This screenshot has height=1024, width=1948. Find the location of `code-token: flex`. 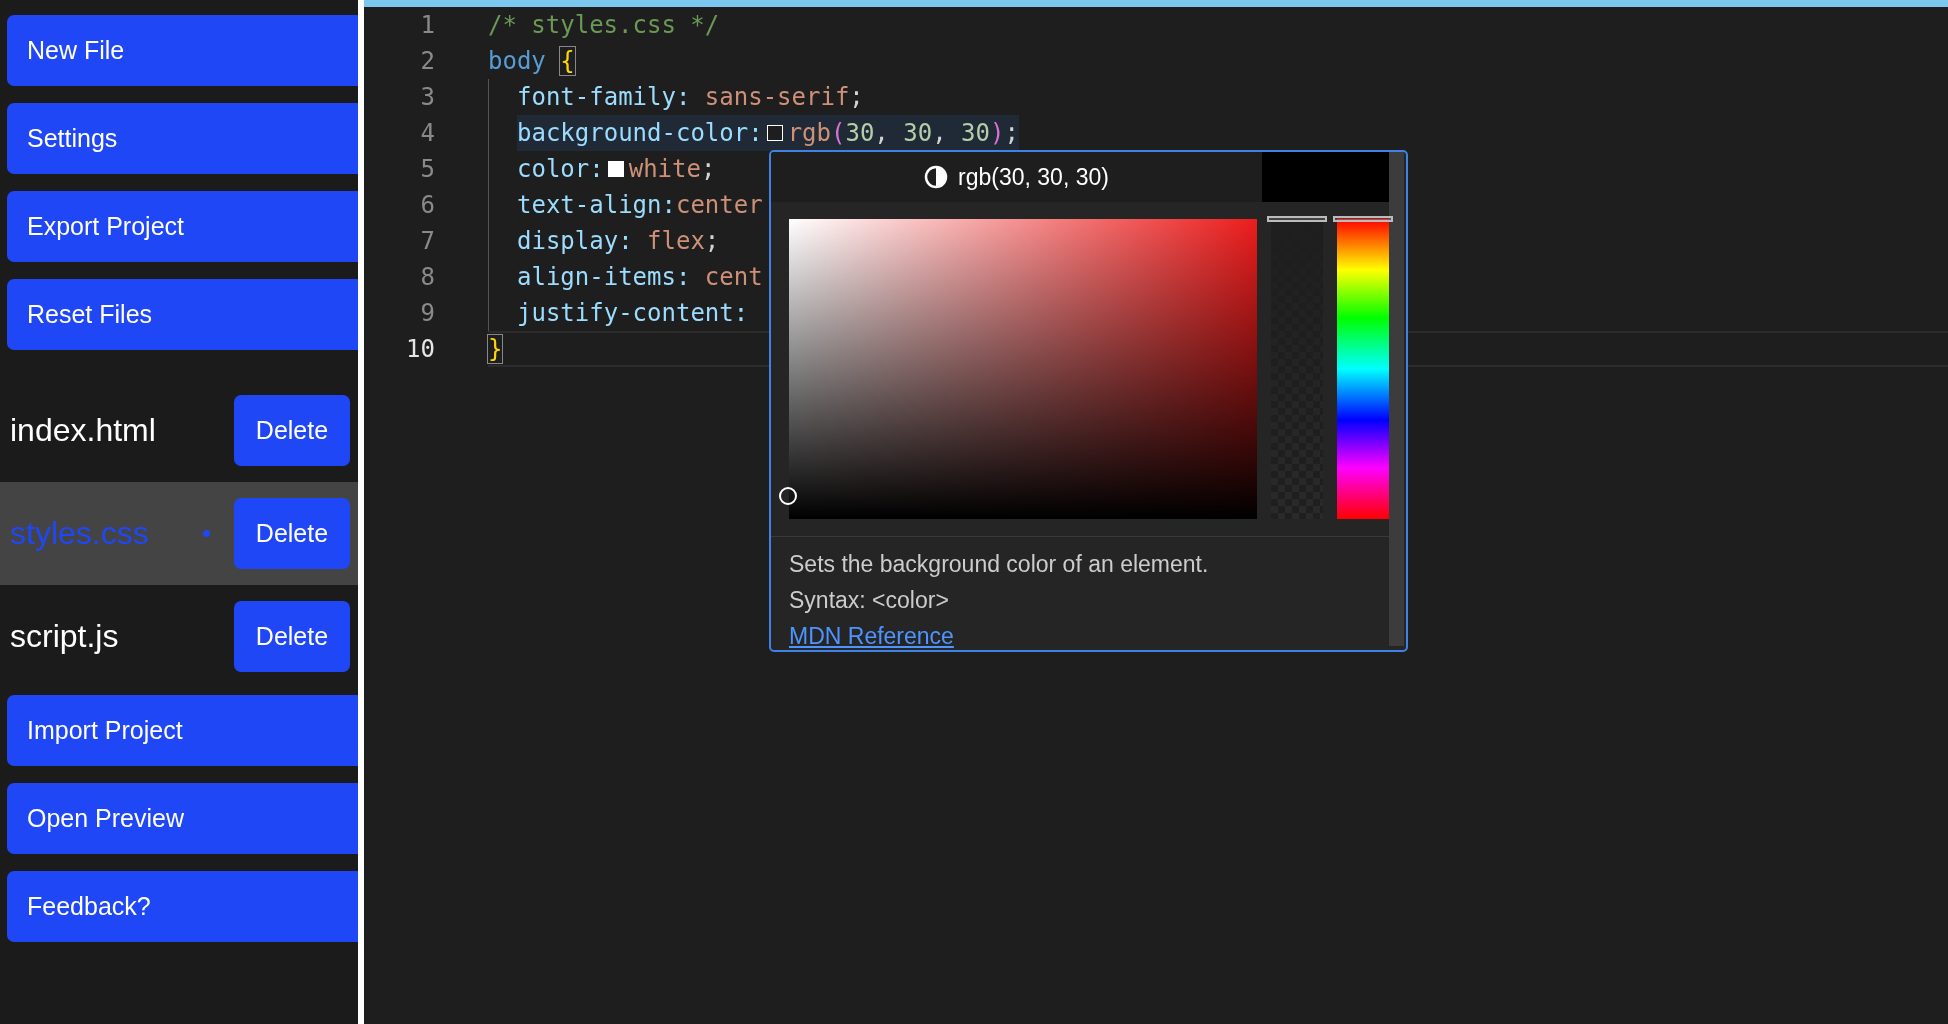

code-token: flex is located at coordinates (676, 241).